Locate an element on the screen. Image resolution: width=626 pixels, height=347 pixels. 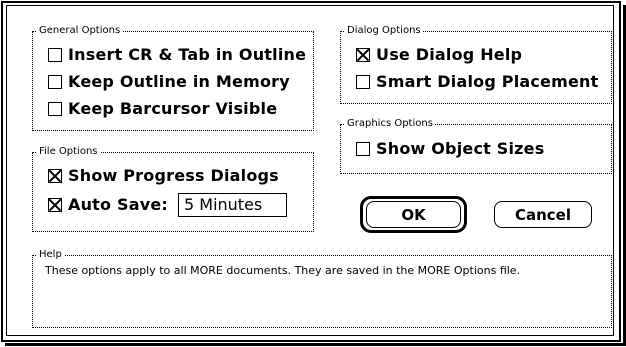
insert-cr-tab-label: Insert CR & Tab in Outline is located at coordinates (187, 54).